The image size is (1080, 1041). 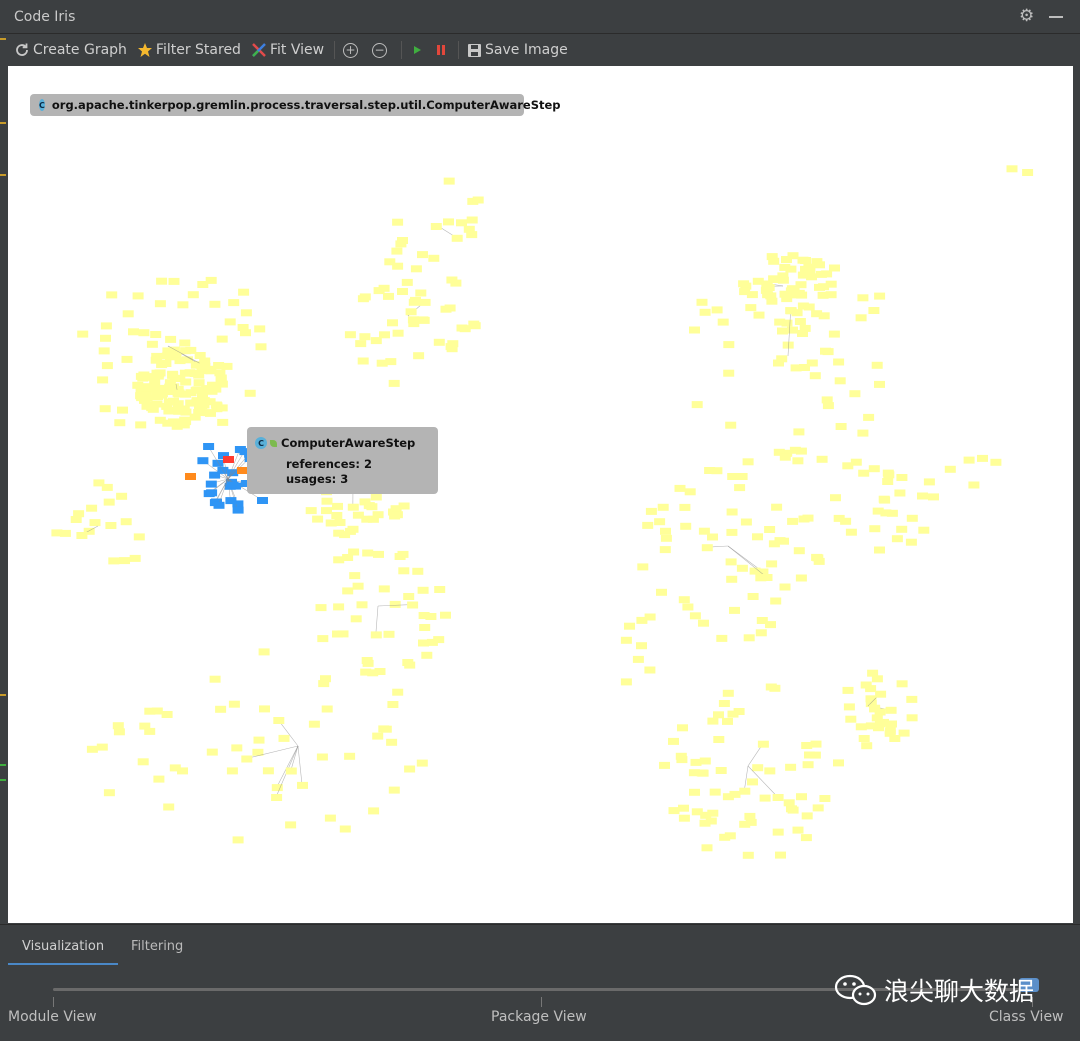 I want to click on zoom-out-icon: −, so click(x=380, y=50).